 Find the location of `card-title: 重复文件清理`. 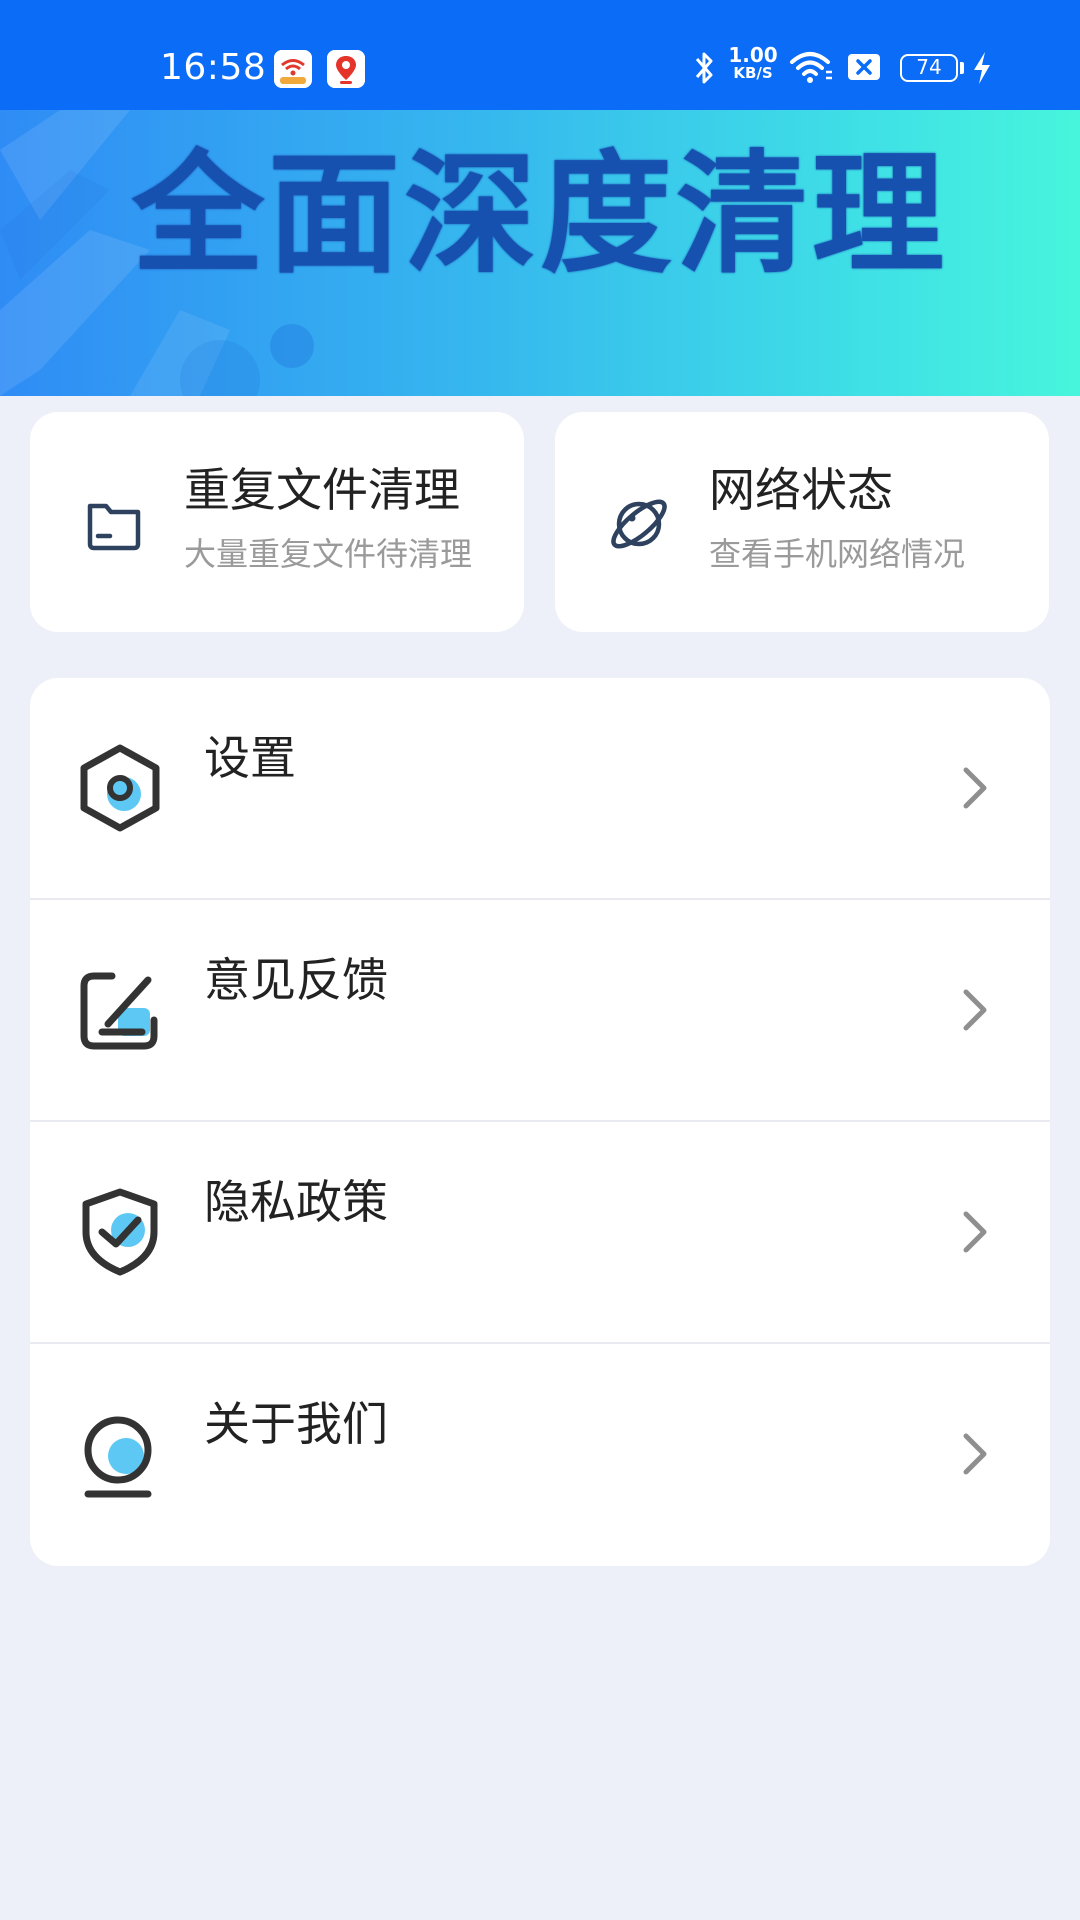

card-title: 重复文件清理 is located at coordinates (322, 490).